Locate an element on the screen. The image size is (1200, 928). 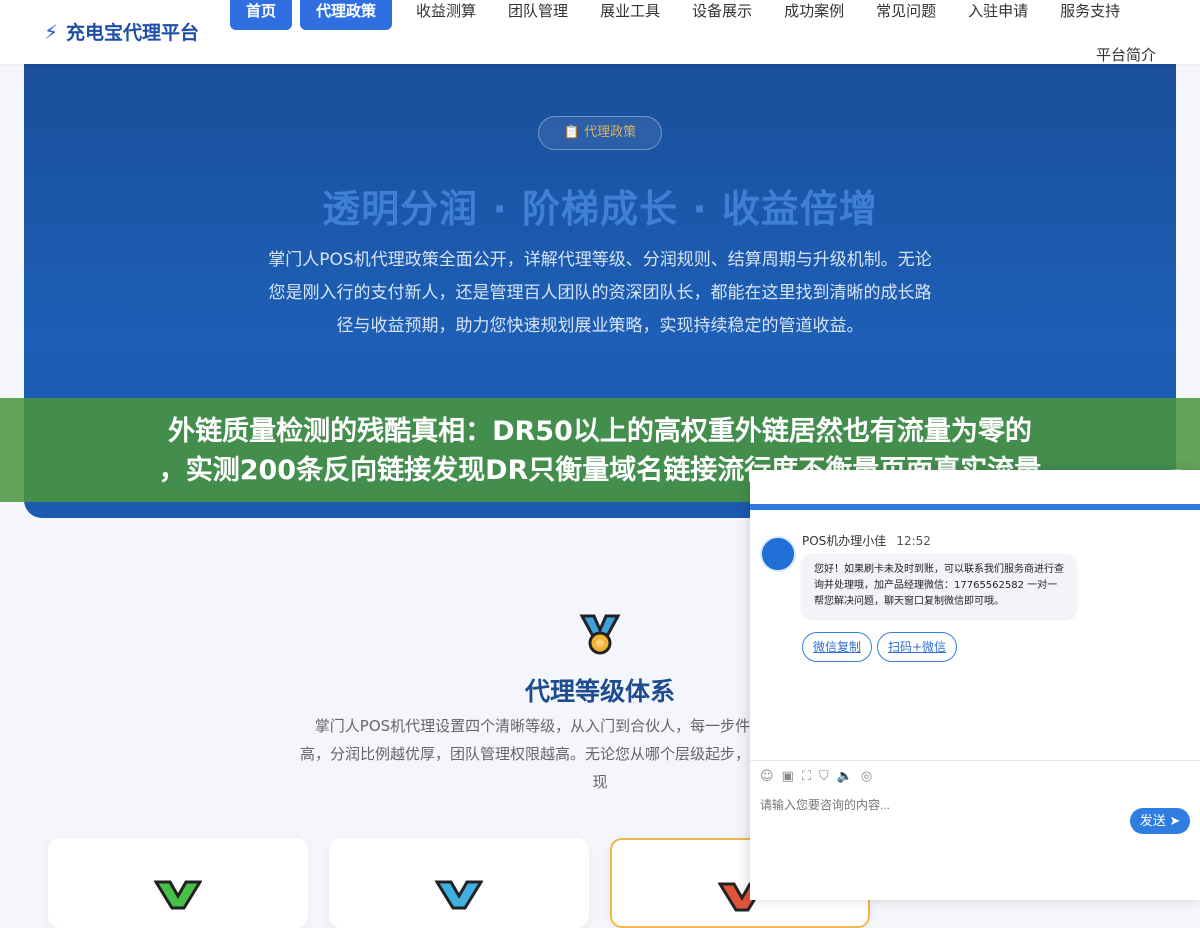
nav-team-mgmt: 团队管理 is located at coordinates (538, 15).